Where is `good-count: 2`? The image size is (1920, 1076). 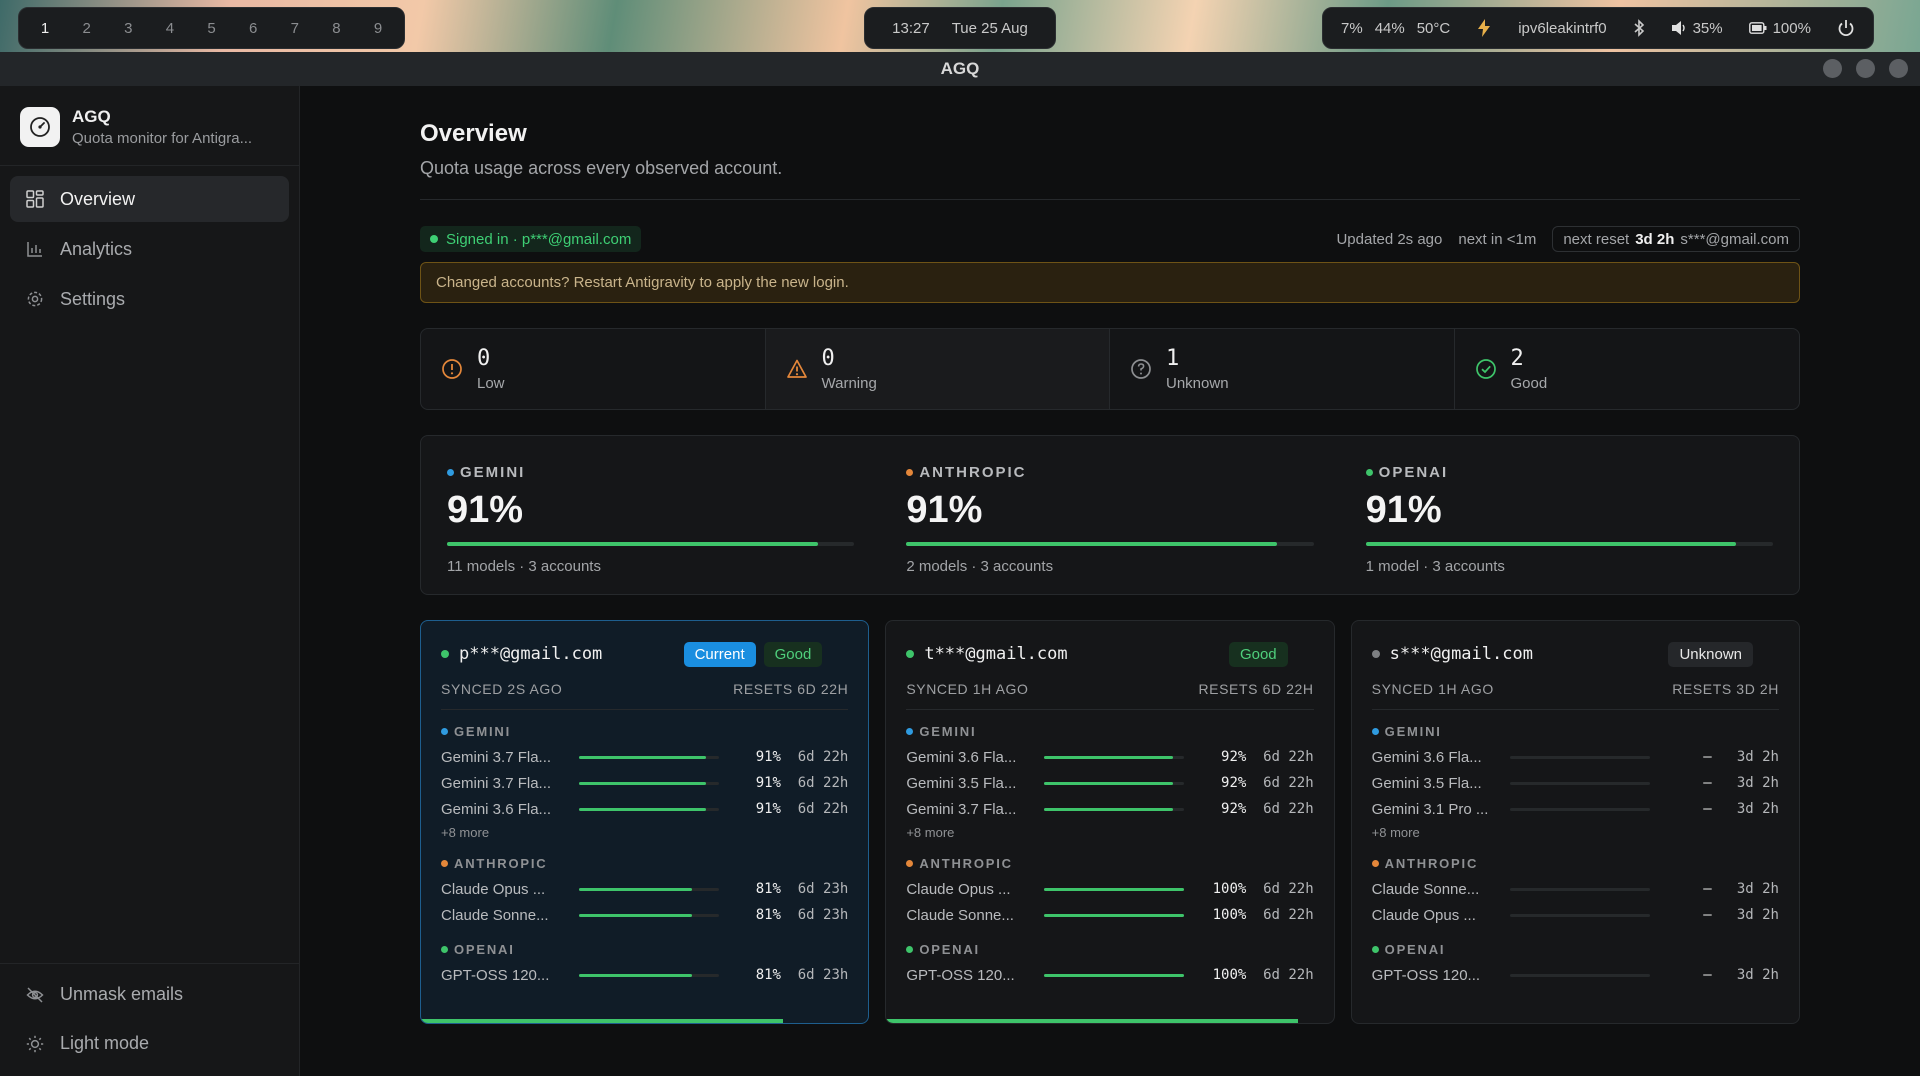 good-count: 2 is located at coordinates (1517, 358).